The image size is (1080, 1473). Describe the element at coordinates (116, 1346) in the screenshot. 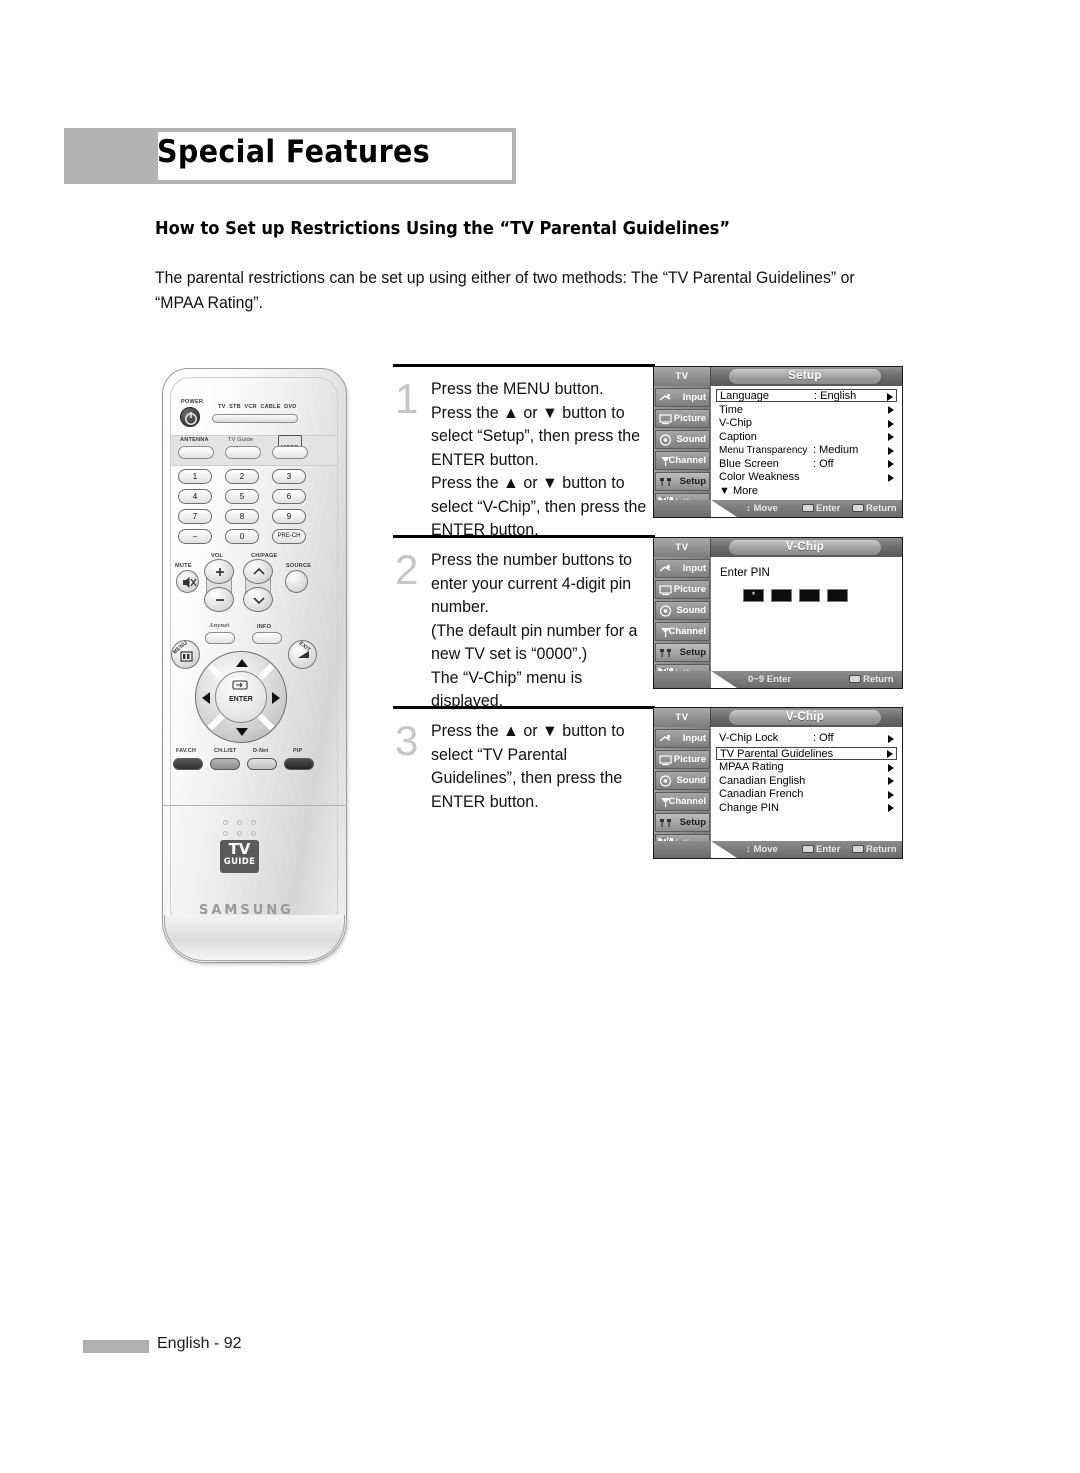

I see `footer-gray-bar` at that location.